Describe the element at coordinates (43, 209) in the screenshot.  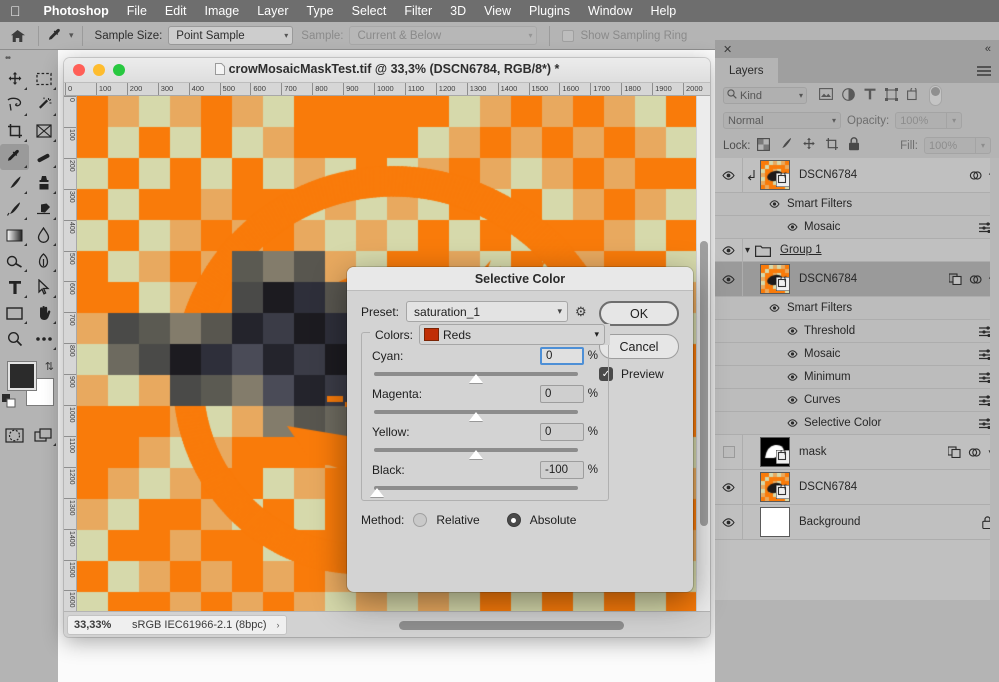
I see `eraser-tool` at that location.